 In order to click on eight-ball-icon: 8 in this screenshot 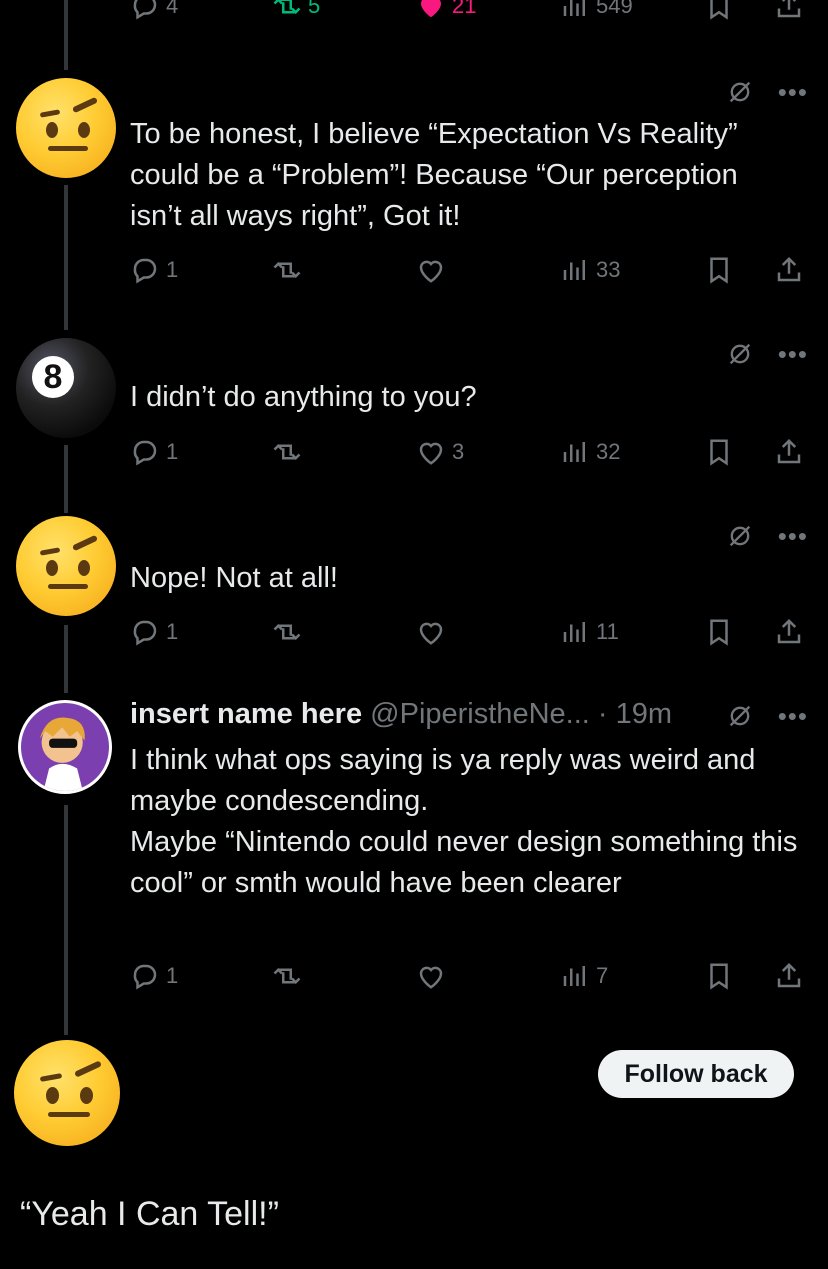, I will do `click(53, 377)`.